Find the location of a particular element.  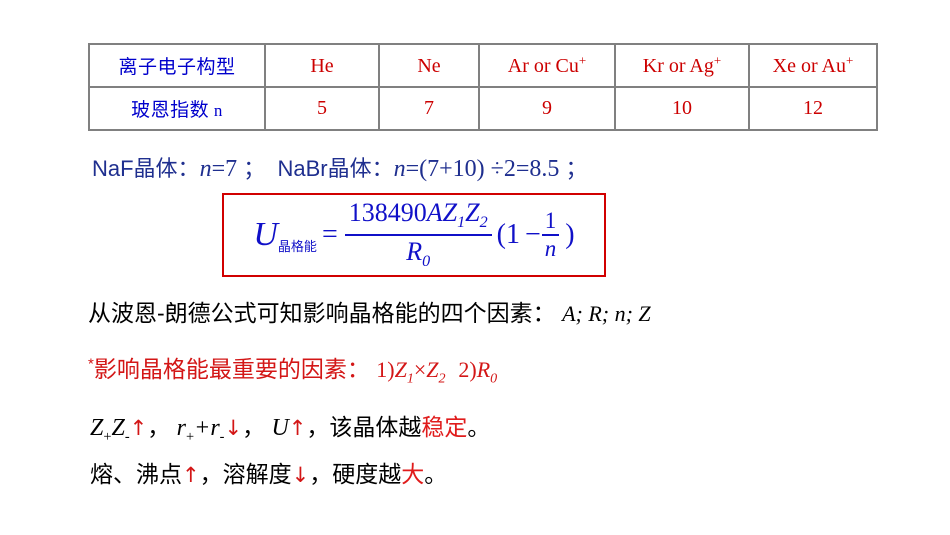

solubility-down-arrow-icon: ↓ is located at coordinates (300, 475).